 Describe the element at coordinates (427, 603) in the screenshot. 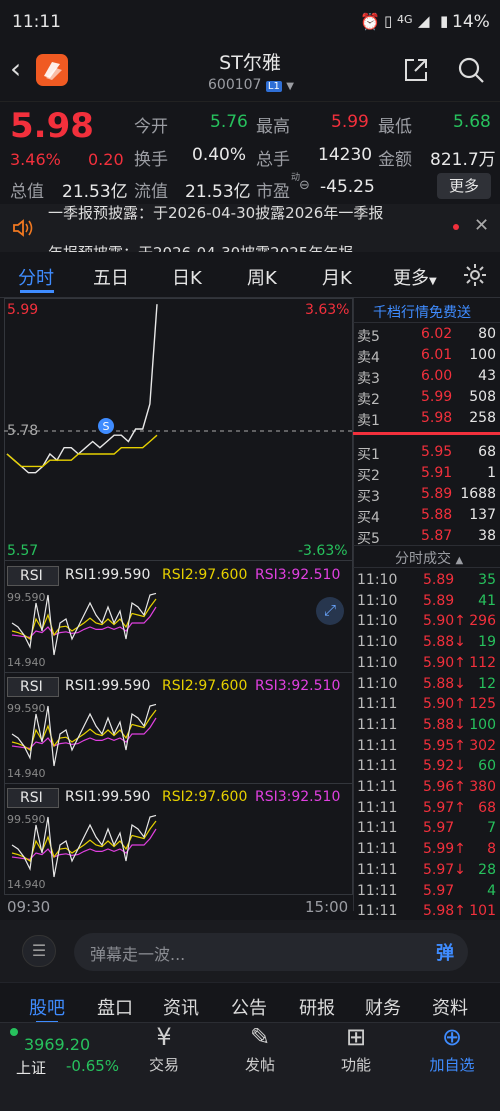

I see `tick-row: 11:10 5.89 41` at that location.